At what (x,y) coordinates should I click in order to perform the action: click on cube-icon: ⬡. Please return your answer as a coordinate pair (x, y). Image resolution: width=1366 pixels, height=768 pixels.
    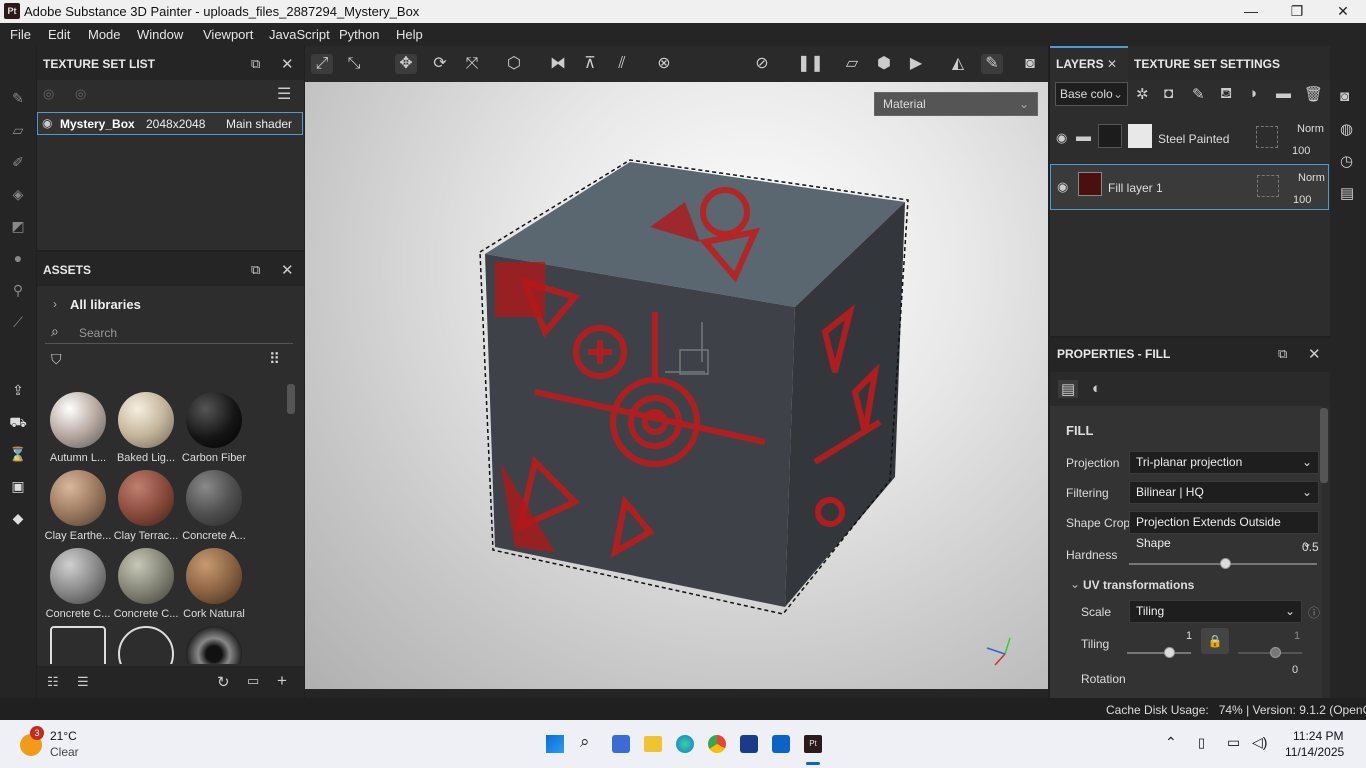
    Looking at the image, I should click on (514, 64).